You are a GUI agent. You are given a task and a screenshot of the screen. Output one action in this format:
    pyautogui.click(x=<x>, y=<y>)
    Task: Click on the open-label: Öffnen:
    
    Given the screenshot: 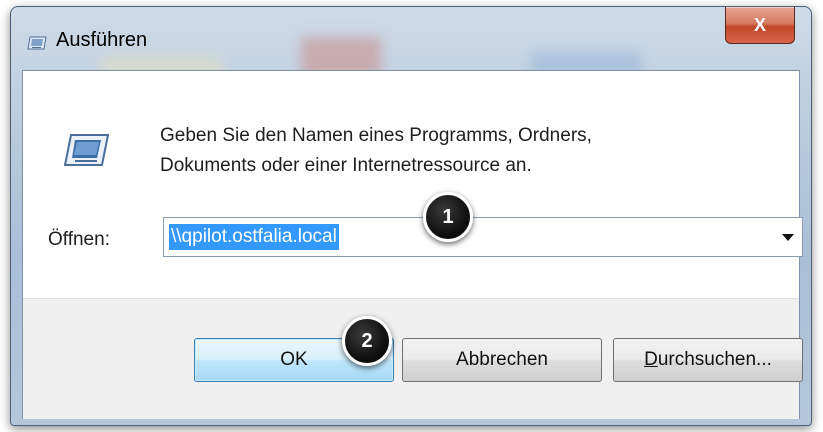 What is the action you would take?
    pyautogui.click(x=79, y=239)
    